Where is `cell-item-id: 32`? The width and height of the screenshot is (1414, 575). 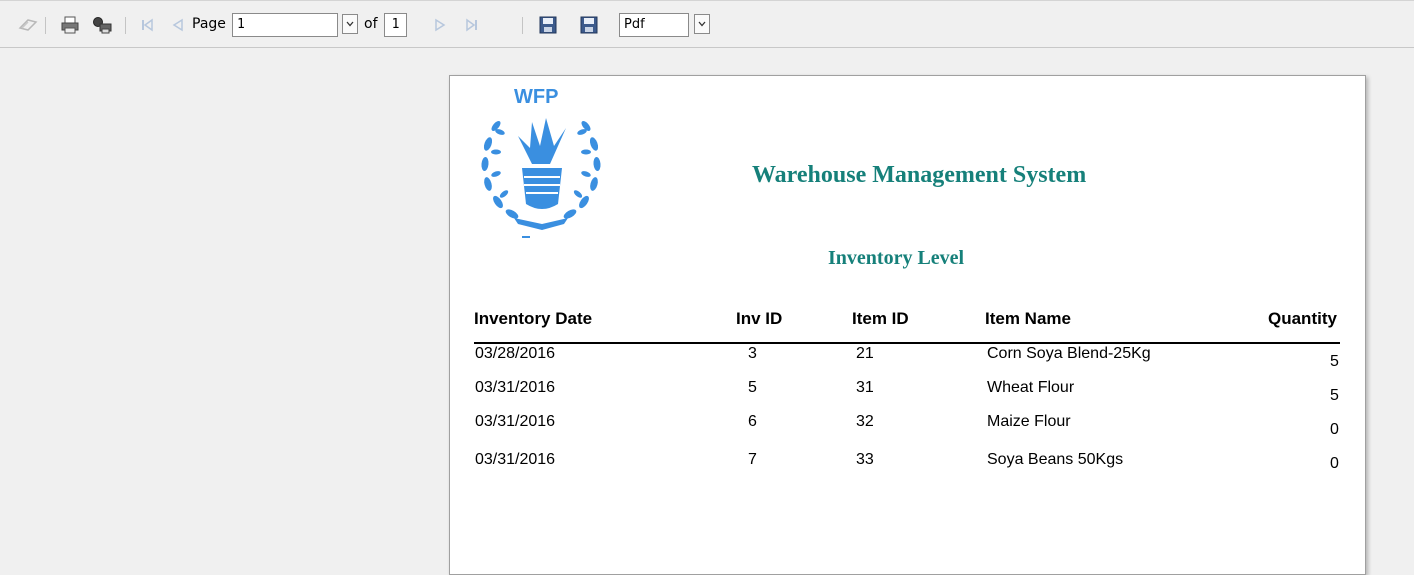 cell-item-id: 32 is located at coordinates (865, 421).